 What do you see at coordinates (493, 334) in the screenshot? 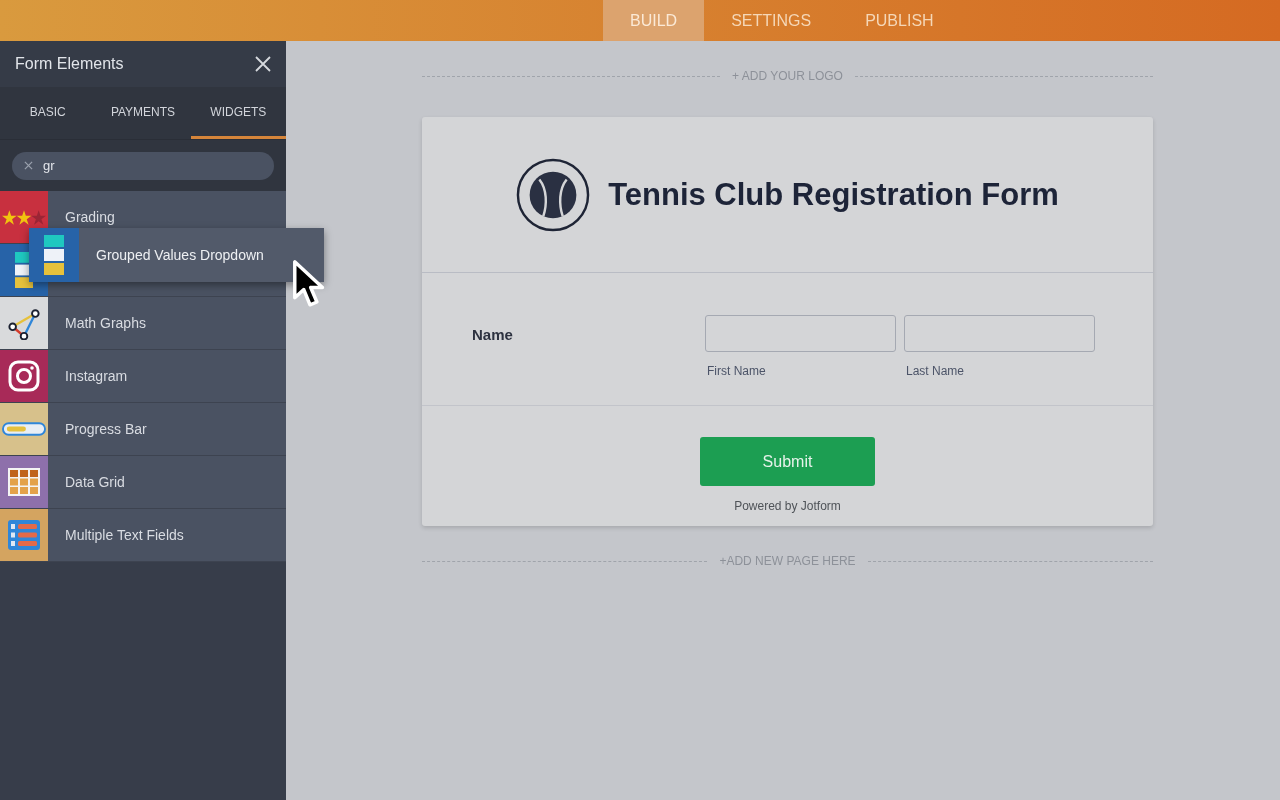
I see `field-label: Name` at bounding box center [493, 334].